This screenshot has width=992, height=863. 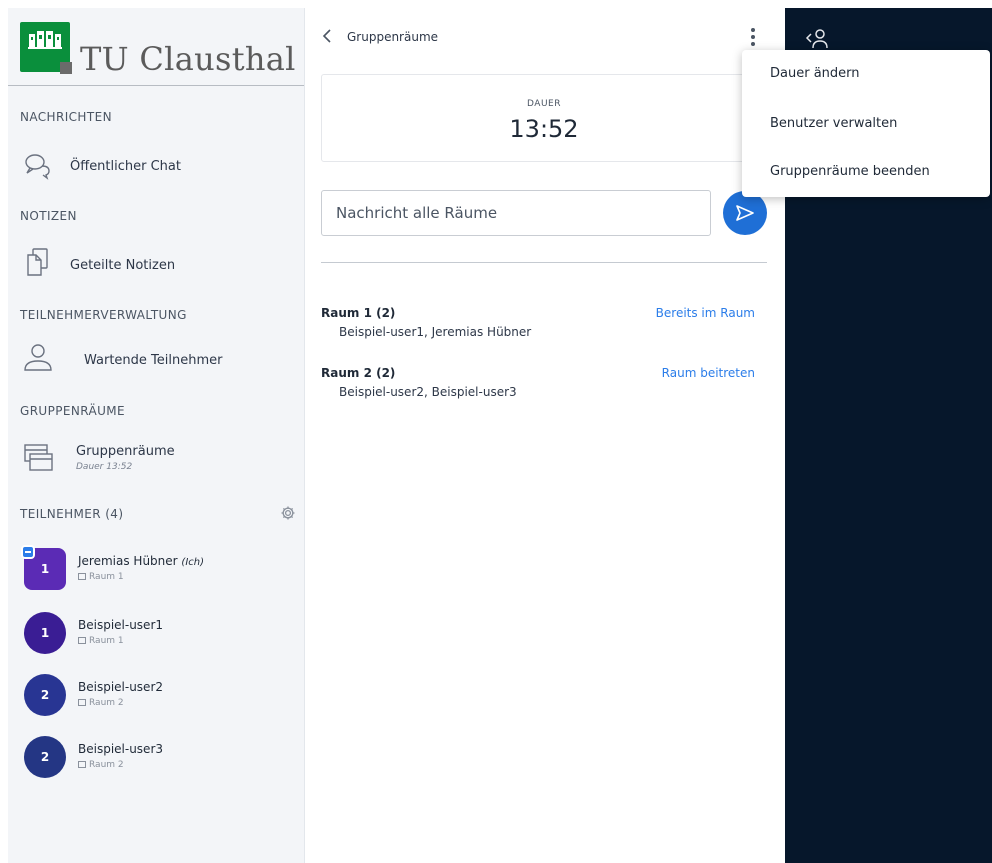 I want to click on participant-name: Beispiel-user1, so click(x=121, y=625).